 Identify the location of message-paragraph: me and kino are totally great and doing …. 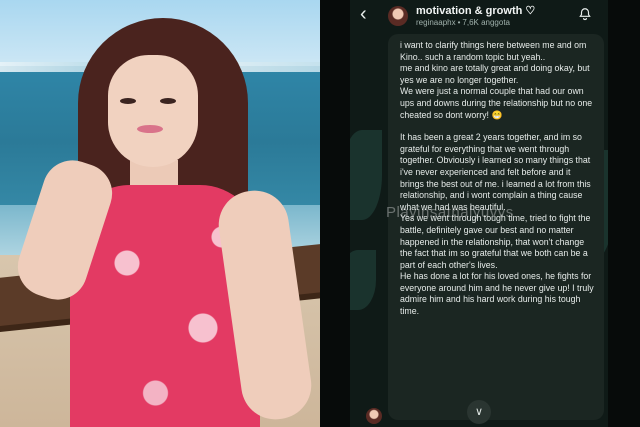
(495, 74).